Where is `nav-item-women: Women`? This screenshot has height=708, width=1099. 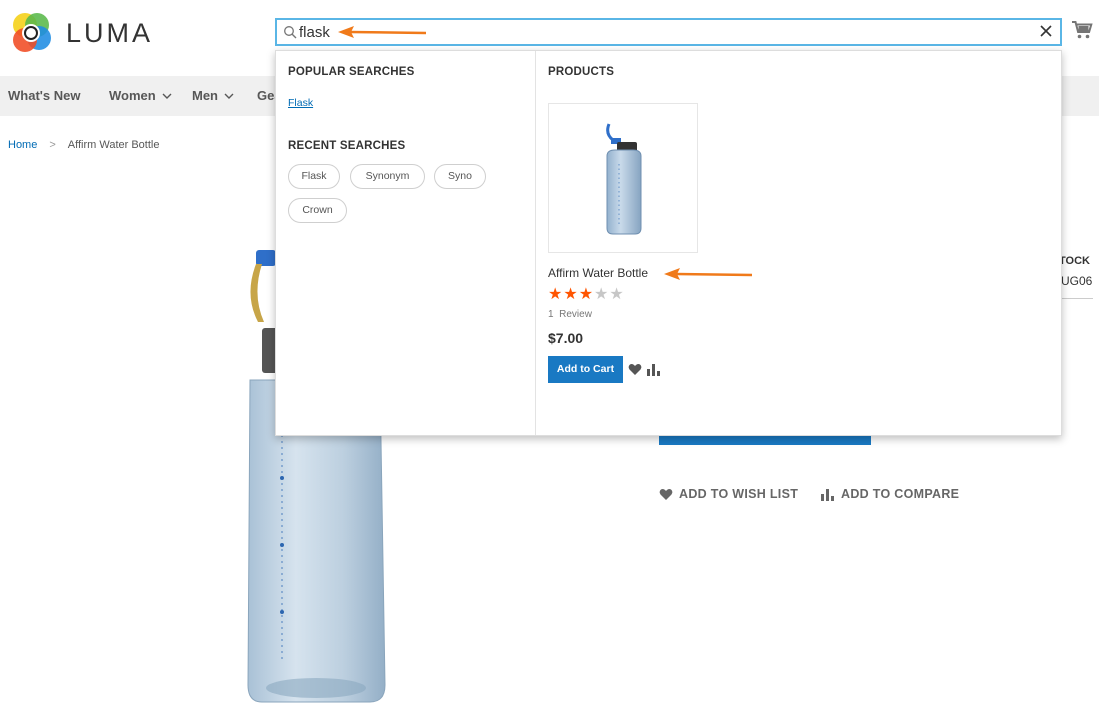
nav-item-women: Women is located at coordinates (140, 96).